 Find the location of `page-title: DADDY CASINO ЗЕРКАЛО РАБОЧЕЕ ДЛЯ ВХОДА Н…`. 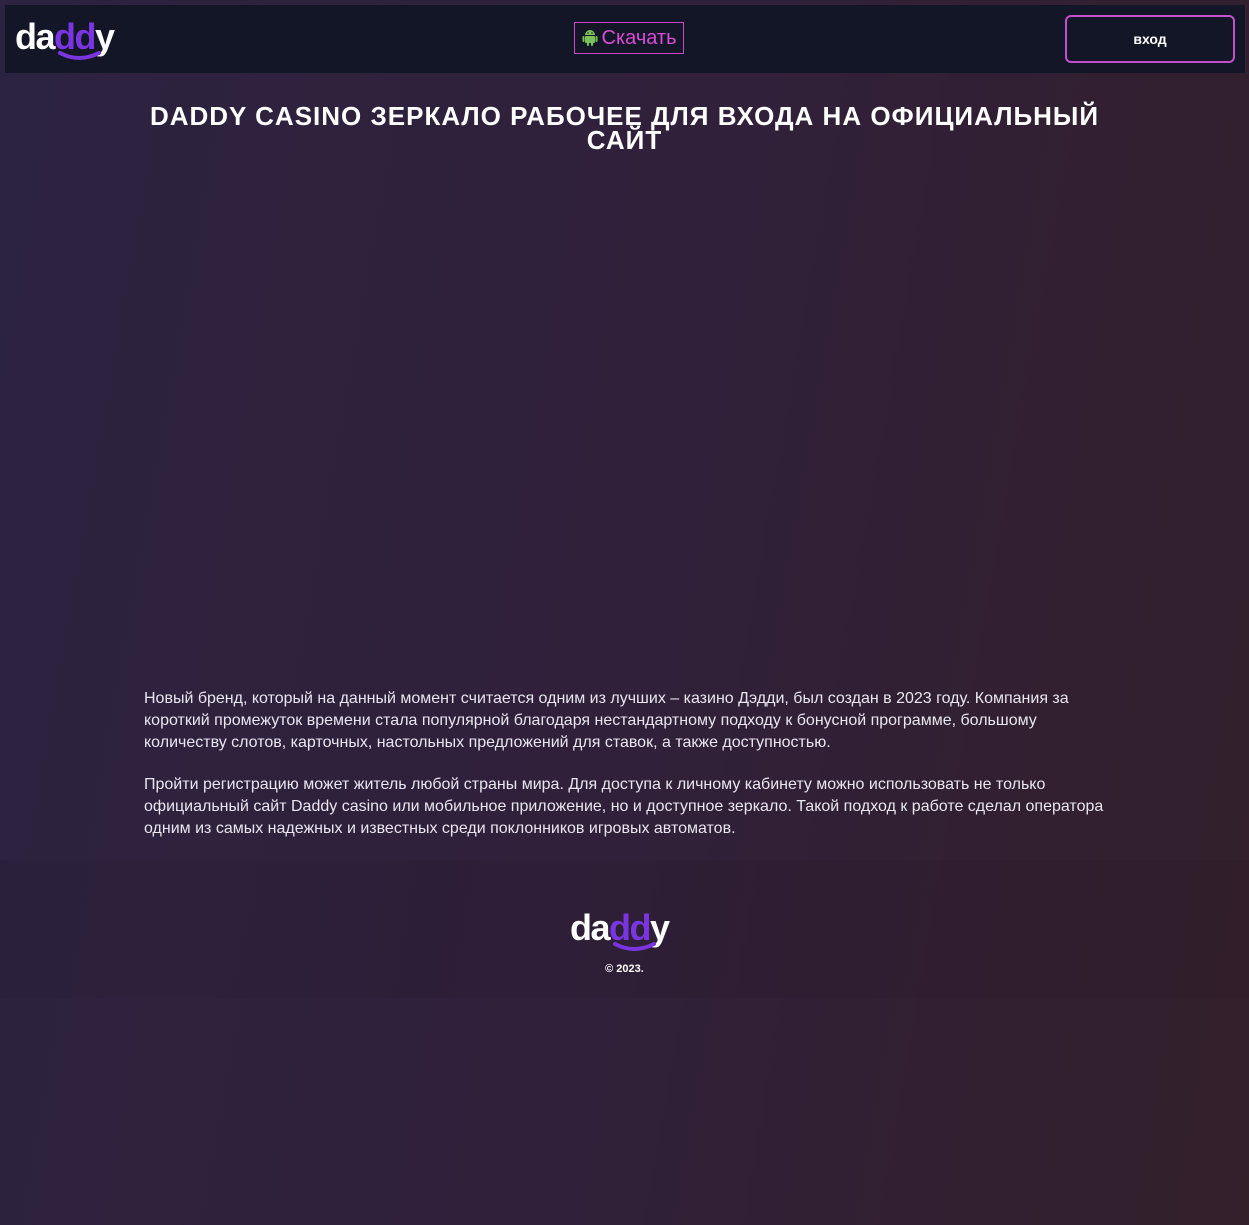

page-title: DADDY CASINO ЗЕРКАЛО РАБОЧЕЕ ДЛЯ ВХОДА Н… is located at coordinates (624, 128).